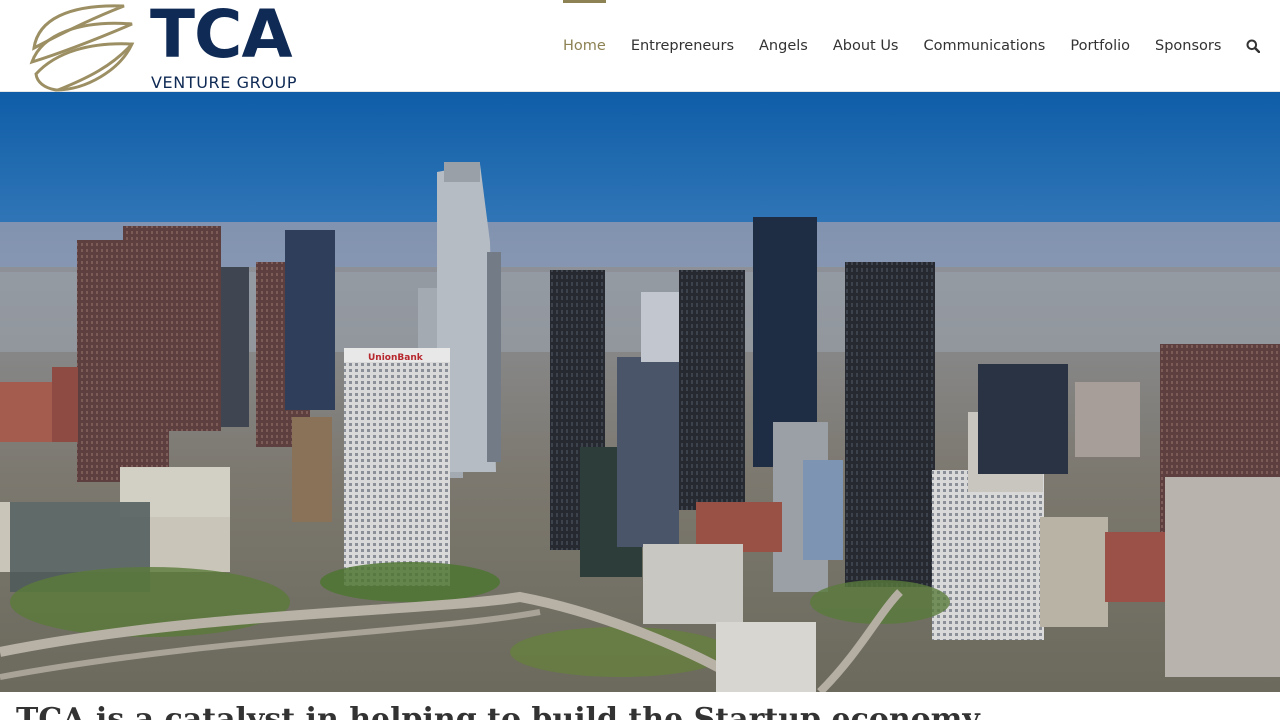 The image size is (1280, 720). Describe the element at coordinates (1253, 46) in the screenshot. I see `search-icon` at that location.